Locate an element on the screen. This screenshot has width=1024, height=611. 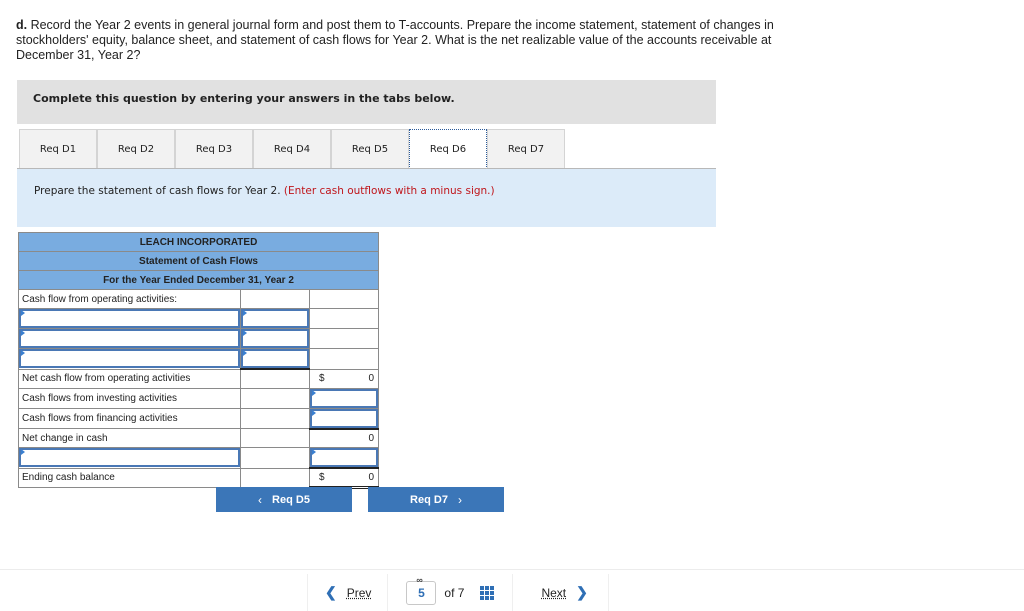
investing-amount-input is located at coordinates (344, 398).